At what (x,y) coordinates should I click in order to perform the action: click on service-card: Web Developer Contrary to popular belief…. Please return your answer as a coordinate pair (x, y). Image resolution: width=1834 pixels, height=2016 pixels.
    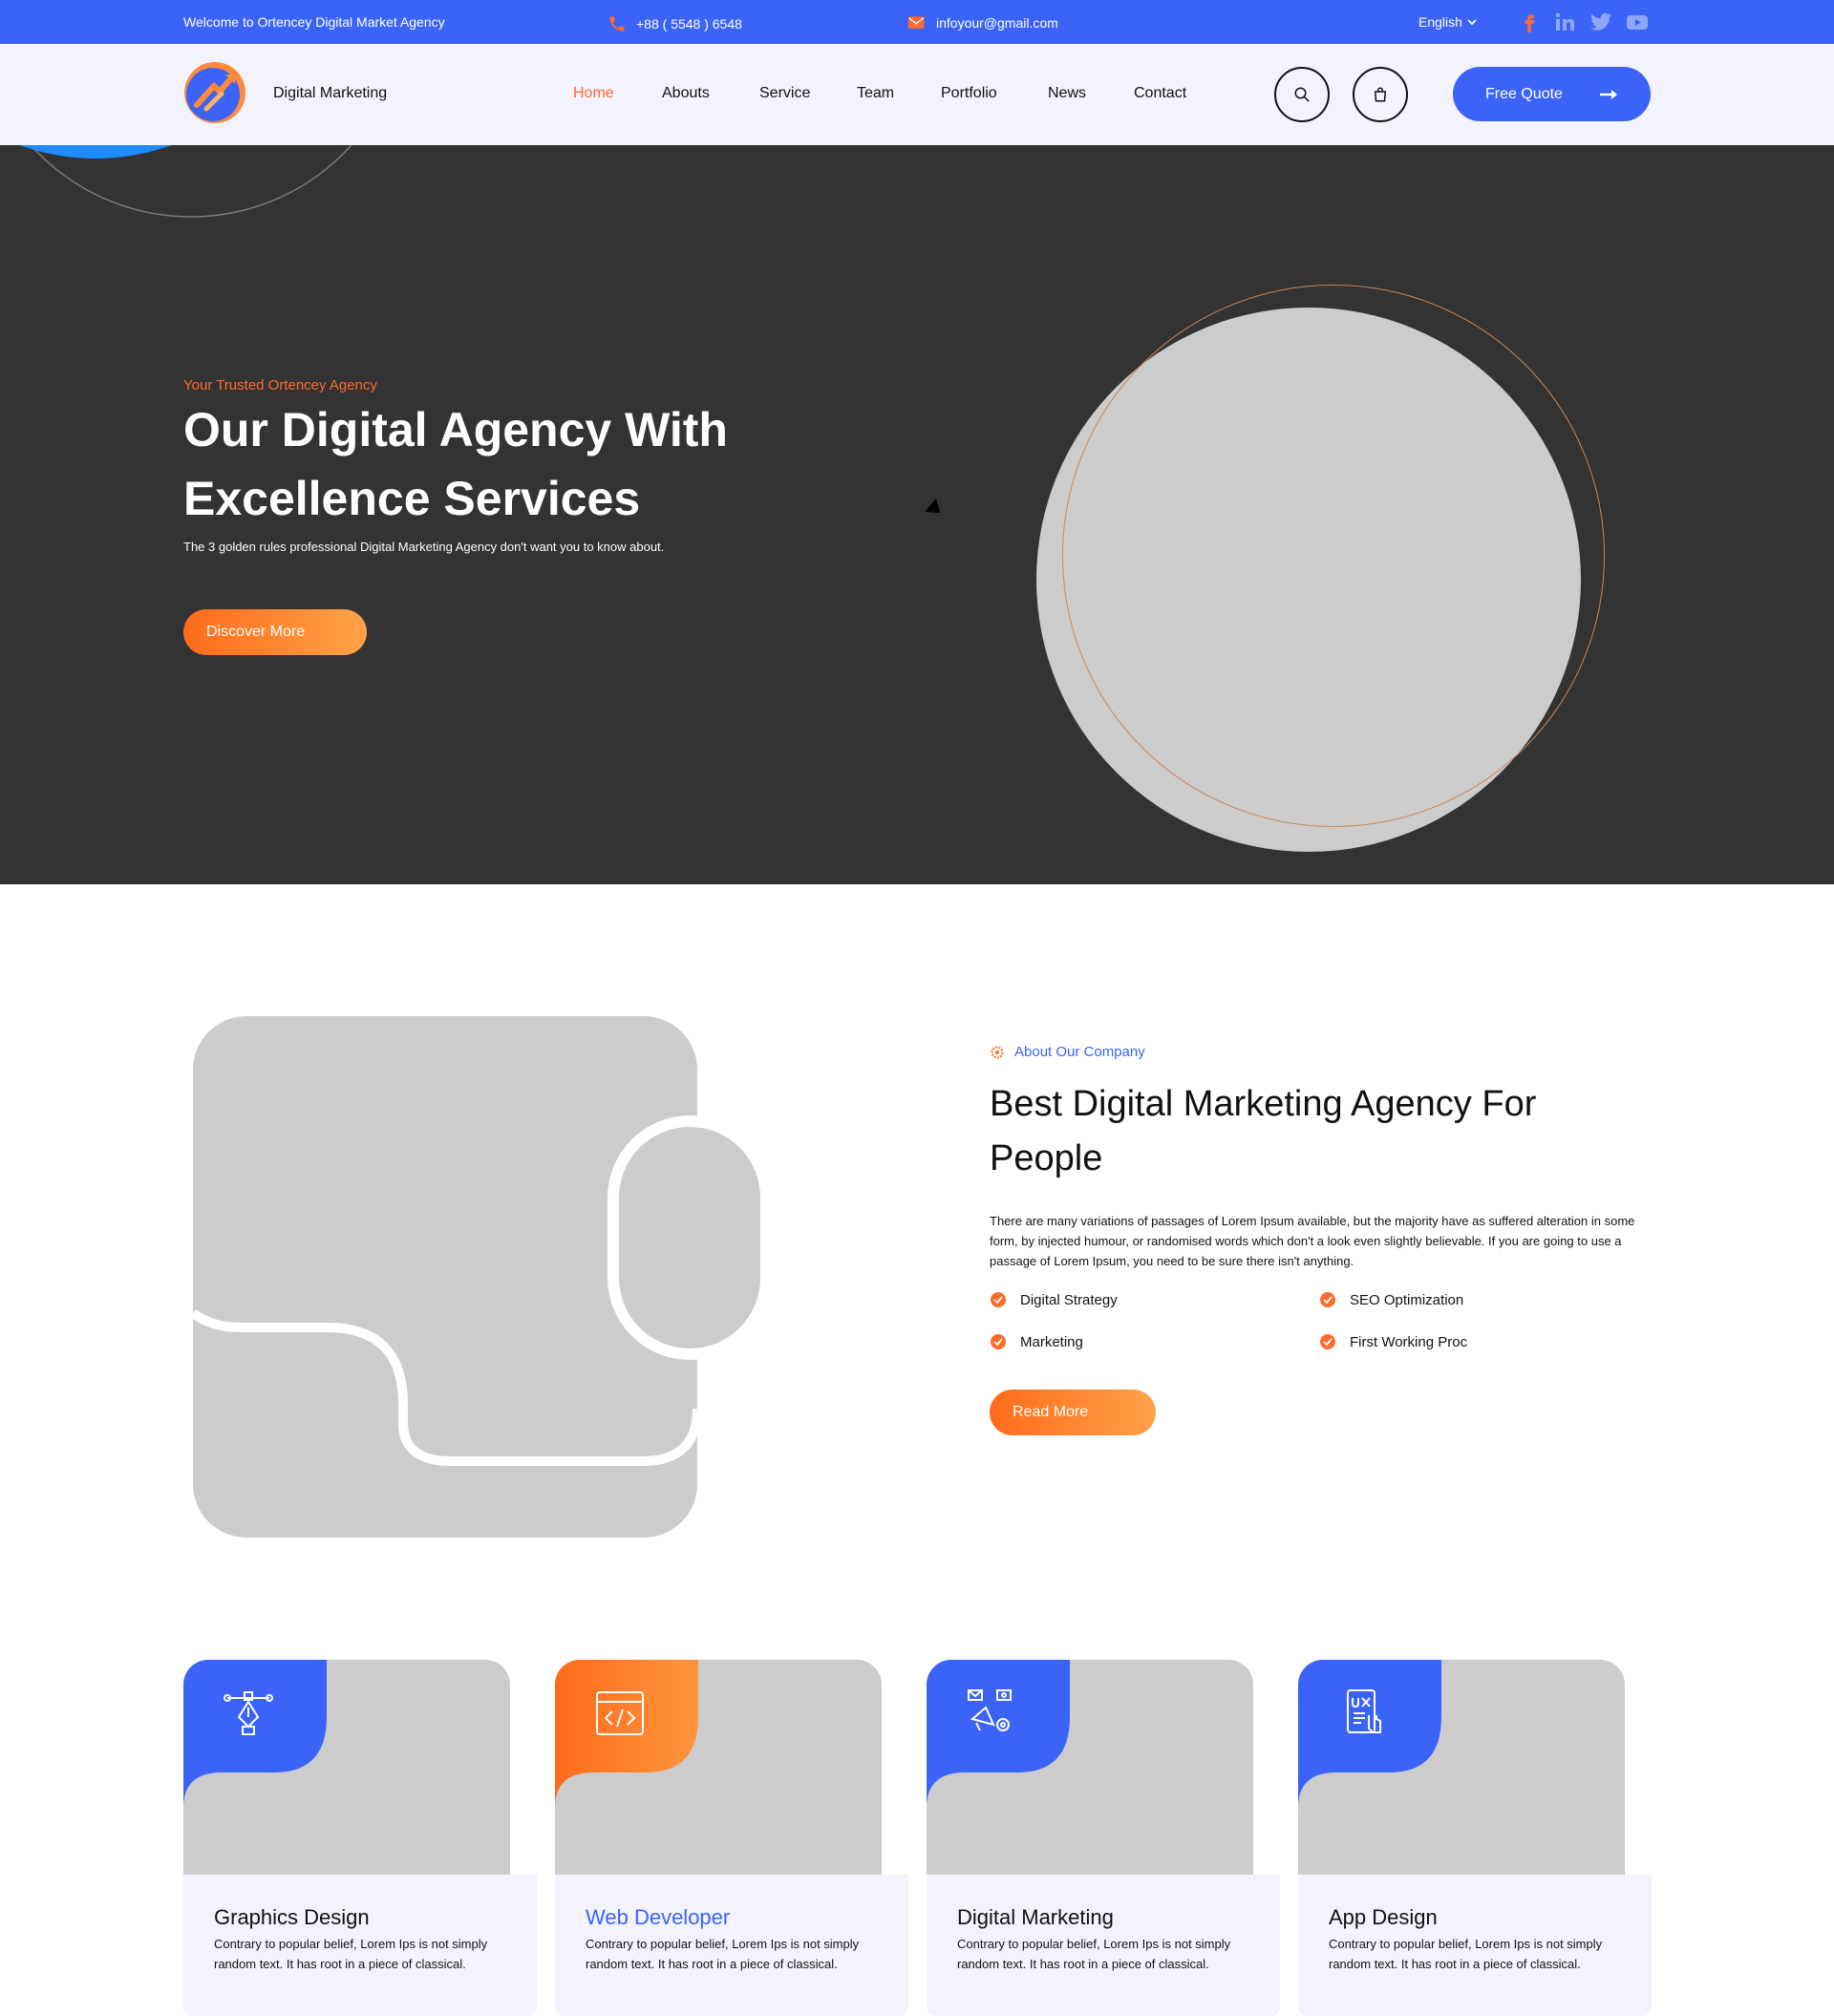
    Looking at the image, I should click on (731, 1838).